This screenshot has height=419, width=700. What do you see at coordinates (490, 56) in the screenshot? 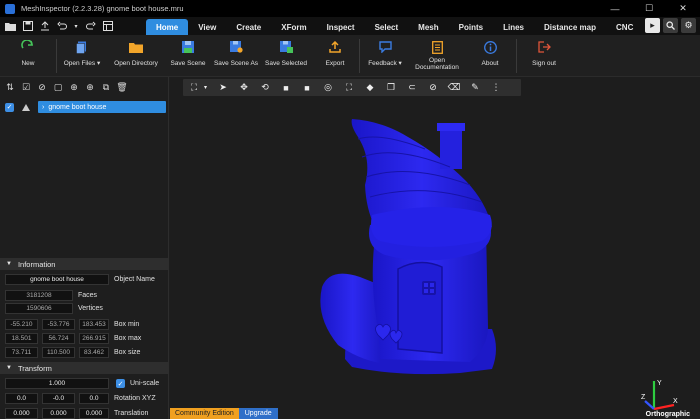
I see `about-button: About` at bounding box center [490, 56].